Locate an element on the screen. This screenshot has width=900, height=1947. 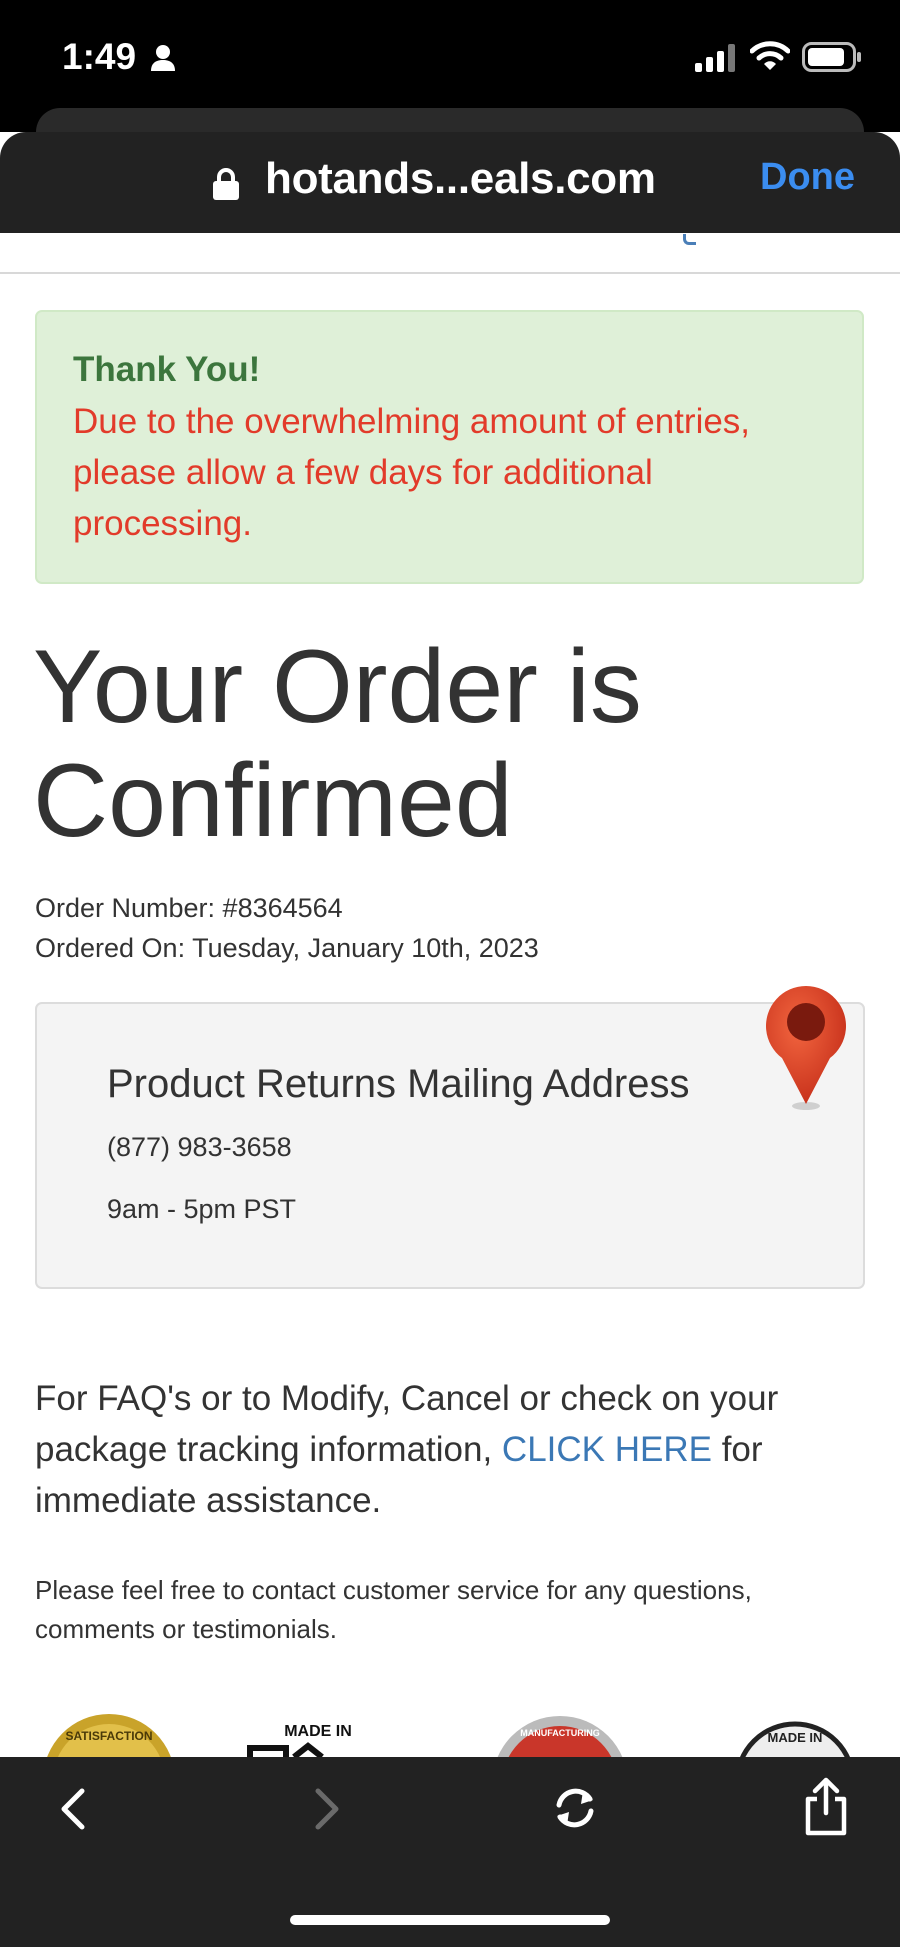
made-in-usa-seal-badge: MADE IN is located at coordinates (795, 1741).